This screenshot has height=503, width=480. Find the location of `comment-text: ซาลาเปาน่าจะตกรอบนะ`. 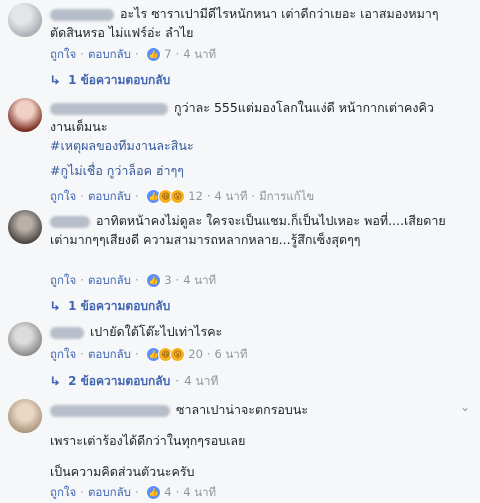

comment-text: ซาลาเปาน่าจะตกรอบนะ is located at coordinates (242, 409).